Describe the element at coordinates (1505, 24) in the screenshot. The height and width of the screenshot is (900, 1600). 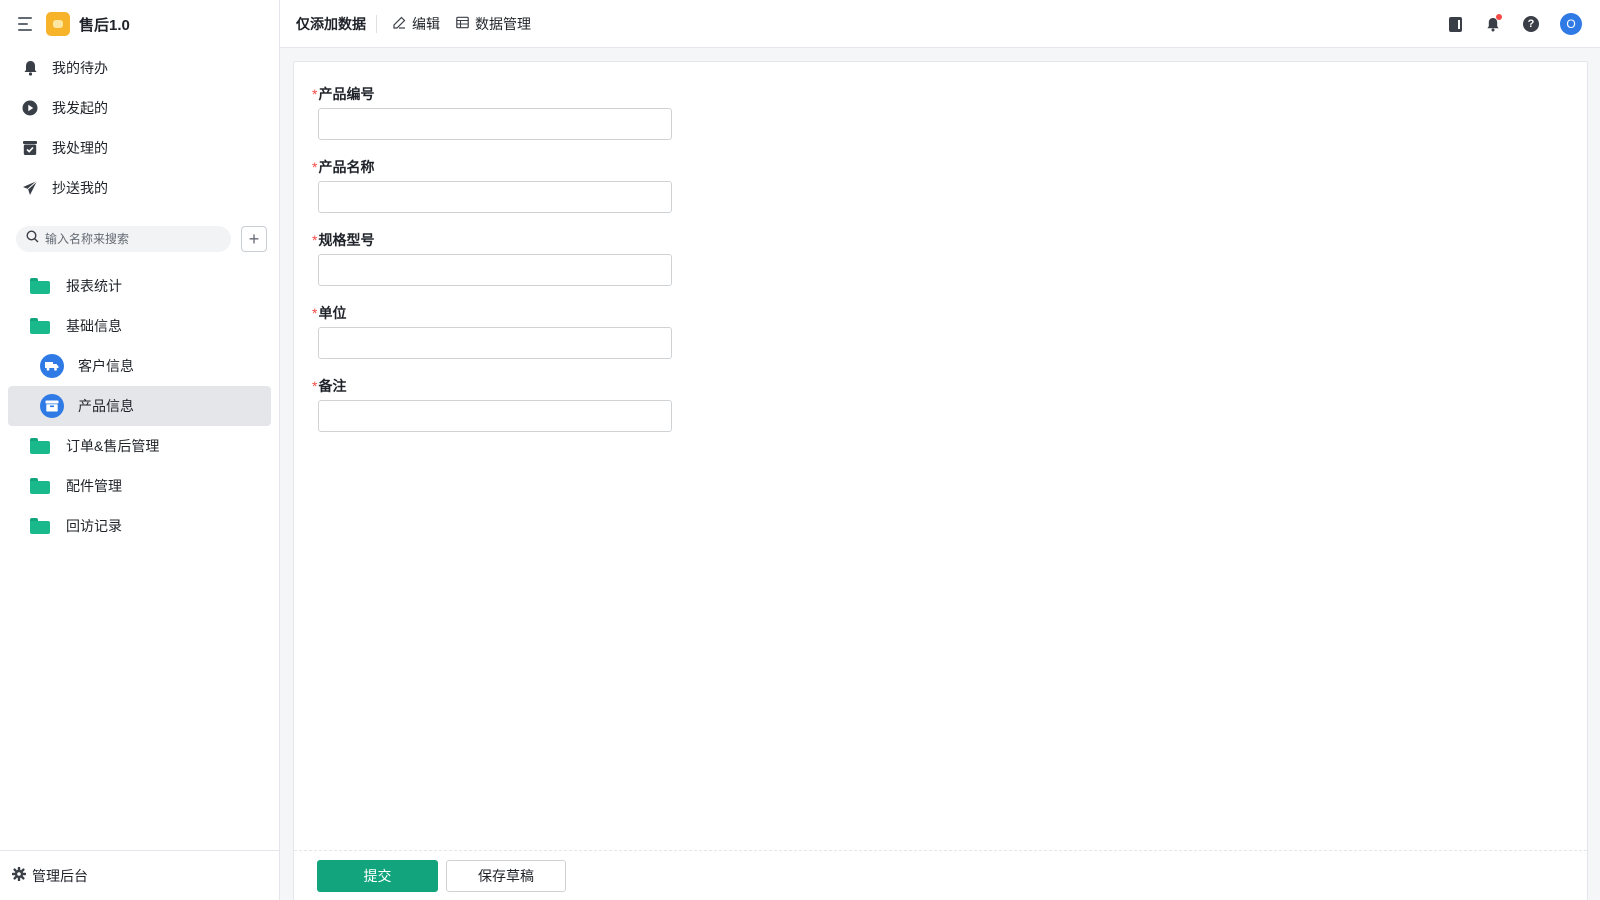
I see `topbar-actions: ? O` at that location.